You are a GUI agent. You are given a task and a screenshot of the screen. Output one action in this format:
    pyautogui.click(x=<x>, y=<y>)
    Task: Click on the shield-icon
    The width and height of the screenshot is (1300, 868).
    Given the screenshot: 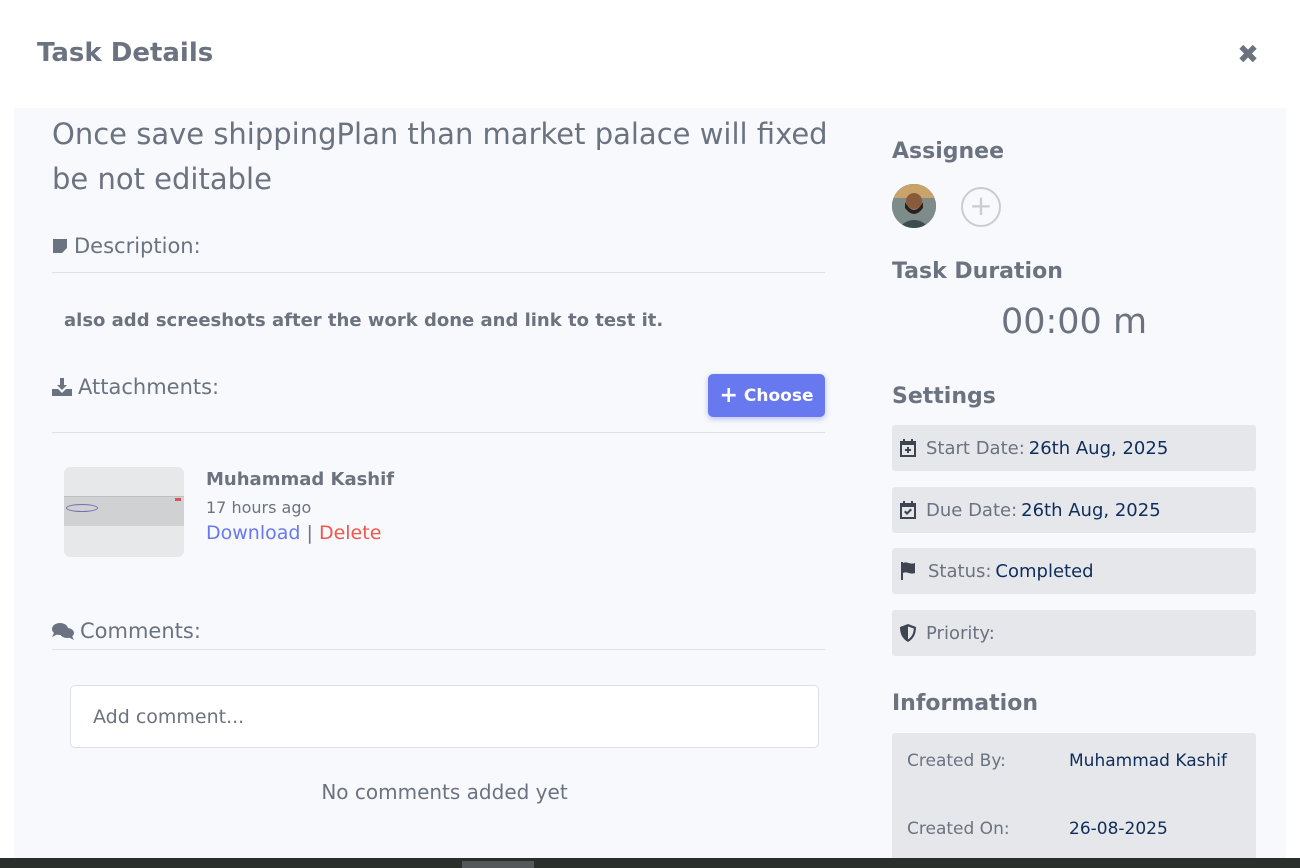 What is the action you would take?
    pyautogui.click(x=908, y=633)
    